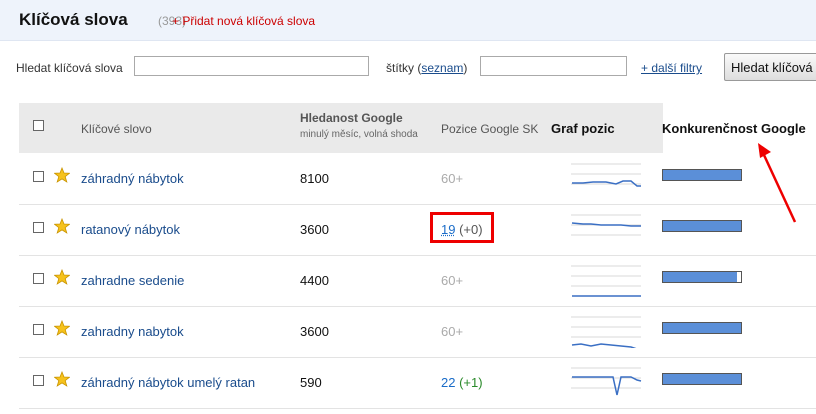  Describe the element at coordinates (132, 331) in the screenshot. I see `keyword-link: zahradny nabytok` at that location.